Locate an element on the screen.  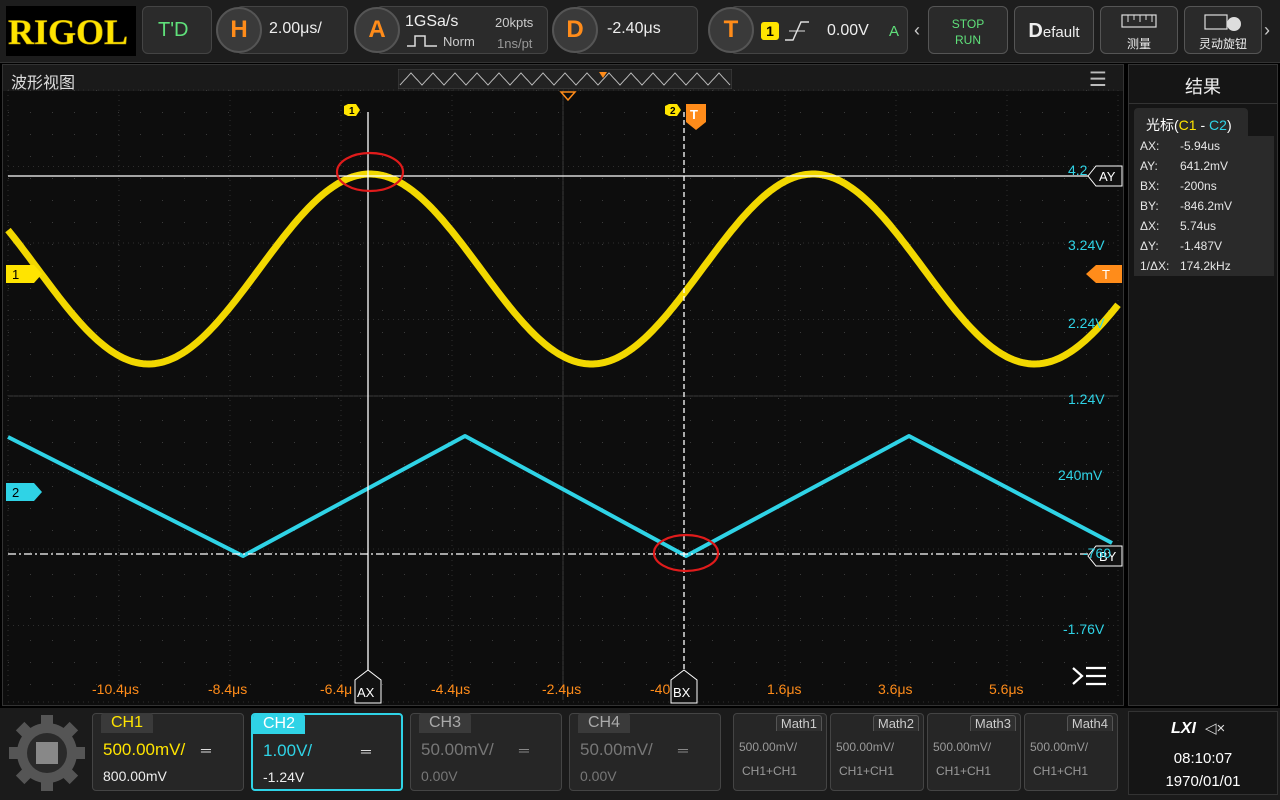
trigger-time-letter: T is located at coordinates (694, 114).